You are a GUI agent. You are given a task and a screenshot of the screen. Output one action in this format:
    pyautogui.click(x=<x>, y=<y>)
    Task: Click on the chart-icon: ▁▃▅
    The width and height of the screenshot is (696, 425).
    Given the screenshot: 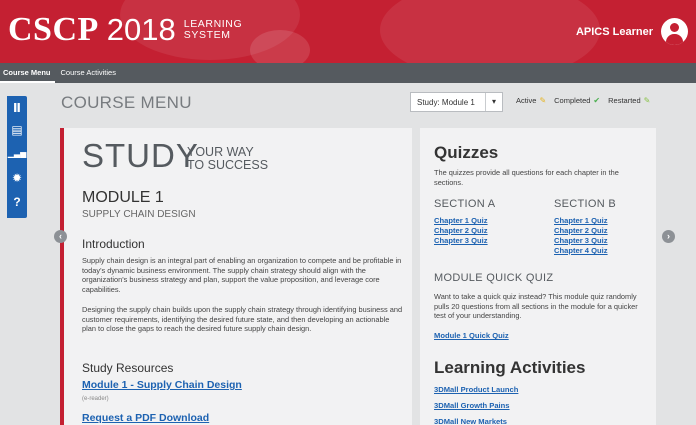 What is the action you would take?
    pyautogui.click(x=17, y=154)
    